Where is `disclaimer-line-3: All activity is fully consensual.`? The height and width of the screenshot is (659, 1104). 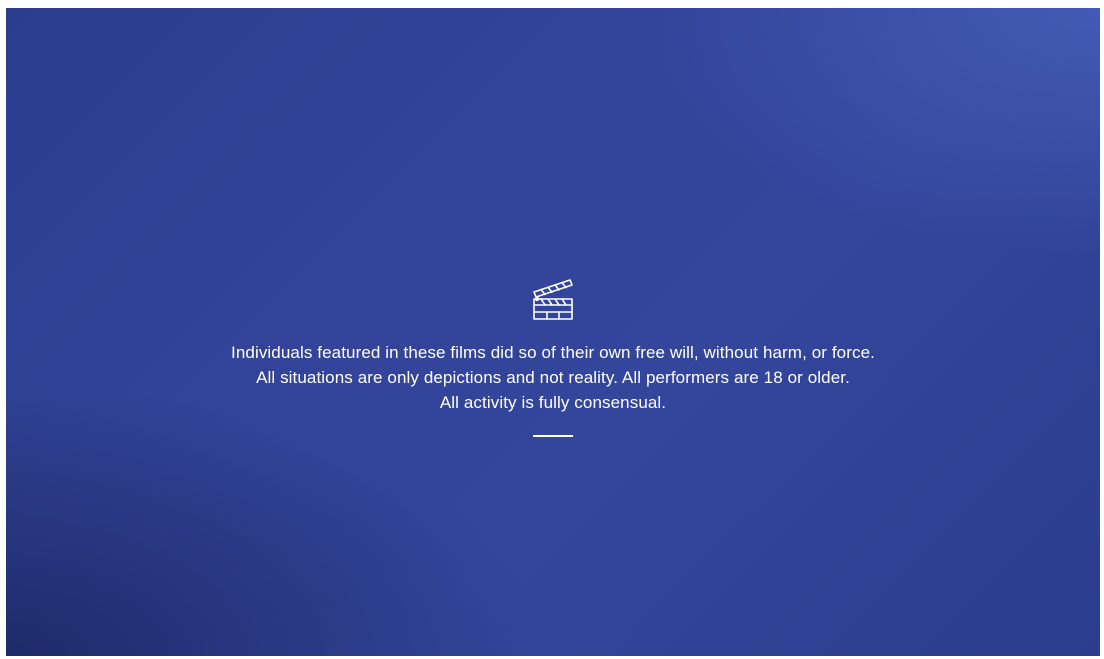 disclaimer-line-3: All activity is fully consensual. is located at coordinates (553, 402).